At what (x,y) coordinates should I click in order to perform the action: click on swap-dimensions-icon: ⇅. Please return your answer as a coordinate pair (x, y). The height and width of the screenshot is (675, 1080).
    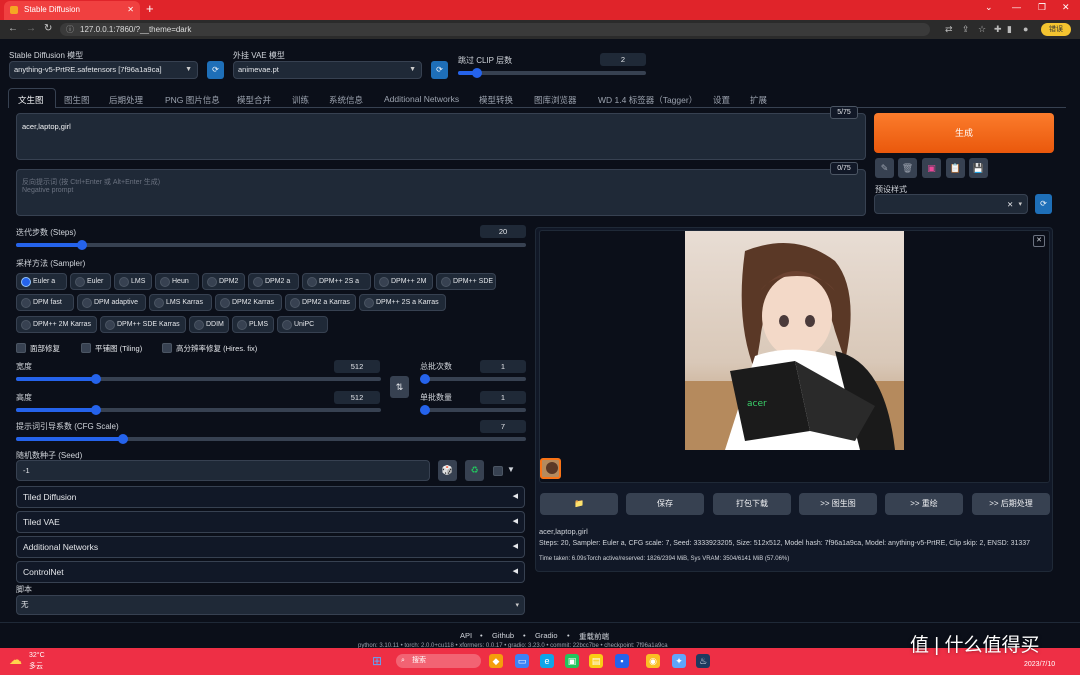
    Looking at the image, I should click on (399, 387).